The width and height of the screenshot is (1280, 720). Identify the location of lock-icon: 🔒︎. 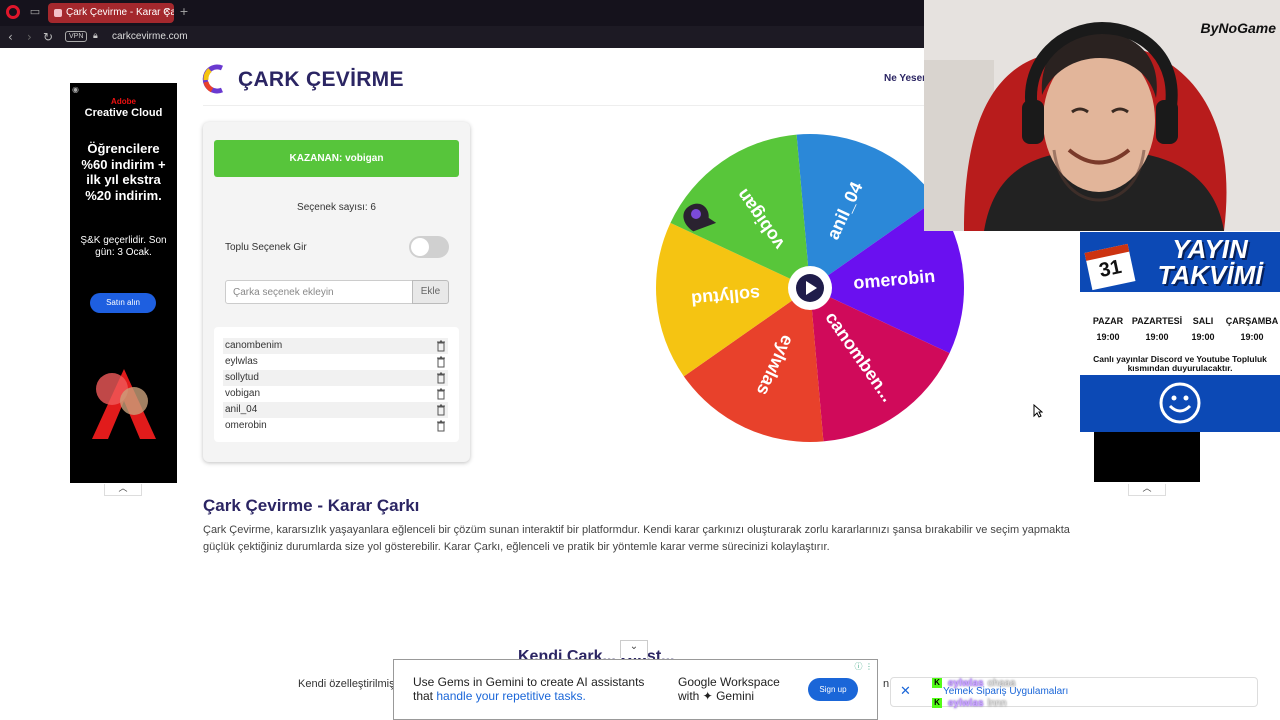
(95, 36).